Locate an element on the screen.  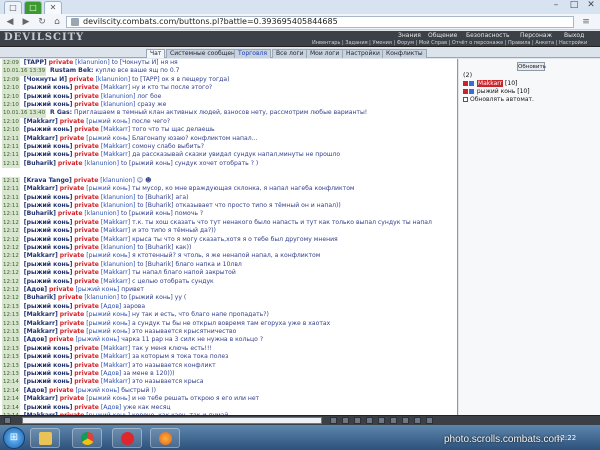
start-button: ⊞ is located at coordinates (14, 438).